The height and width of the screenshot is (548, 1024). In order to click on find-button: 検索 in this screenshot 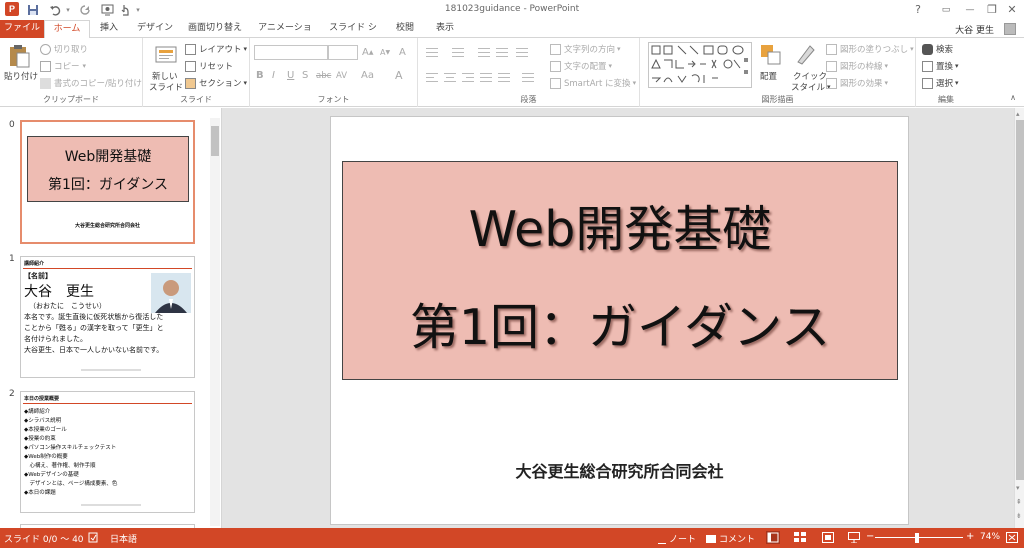, I will do `click(937, 49)`.